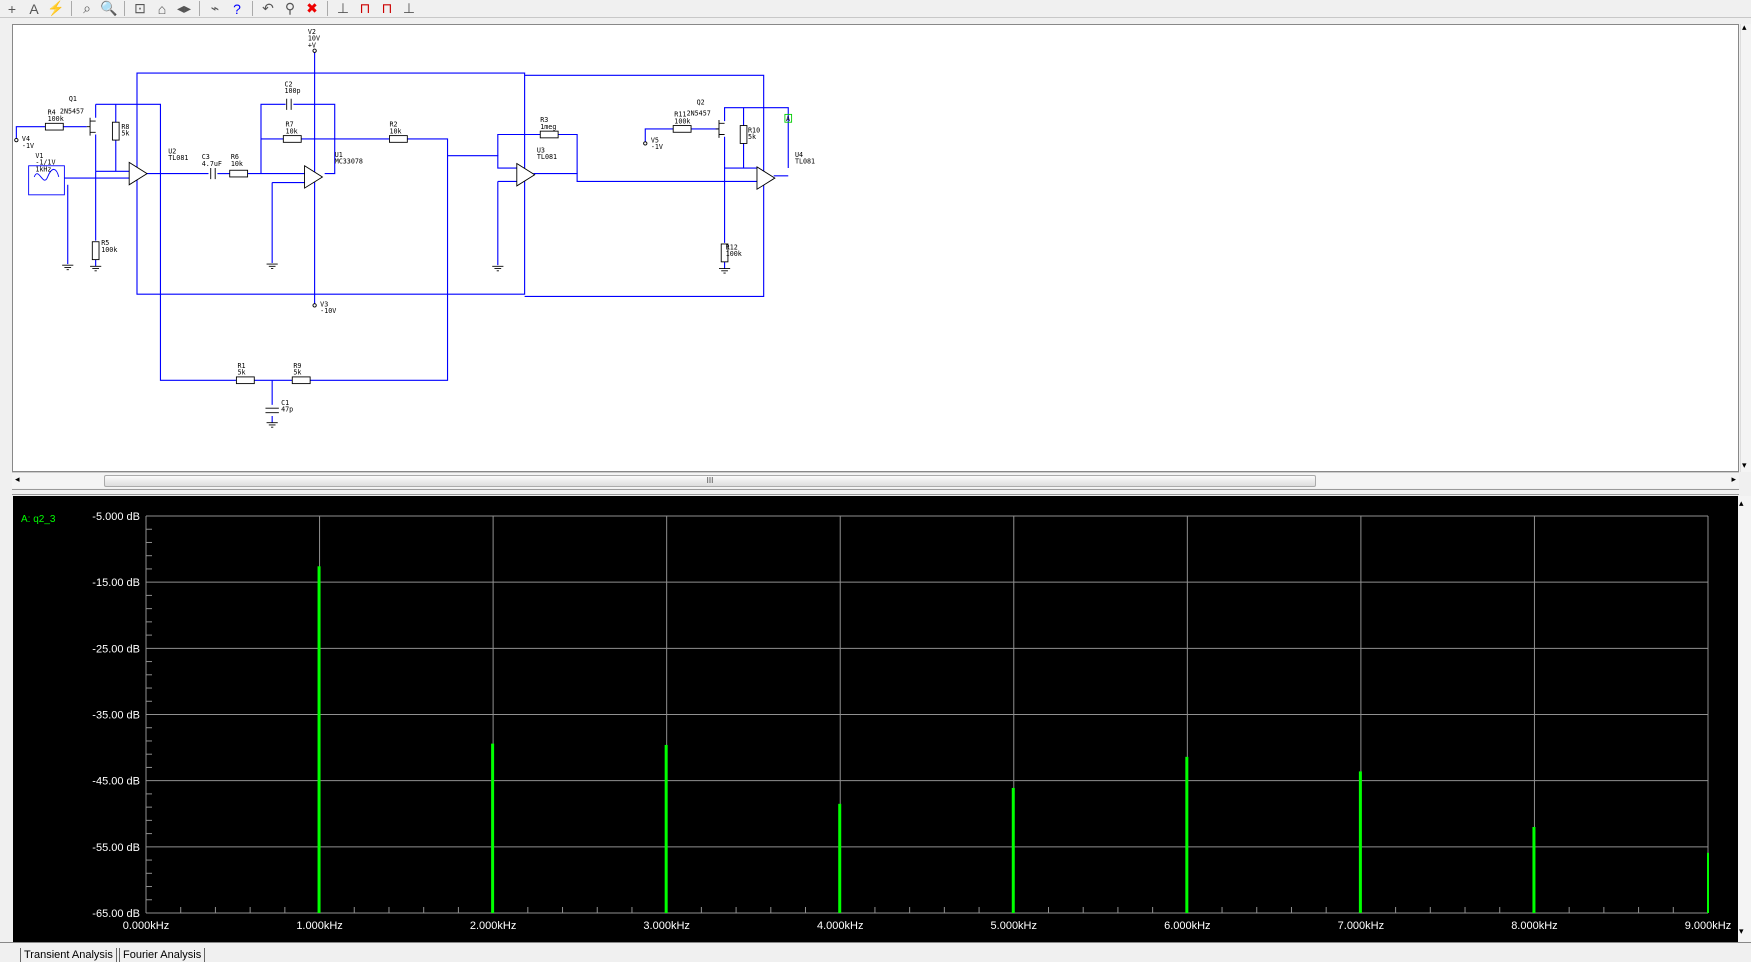  I want to click on plus-icon: +, so click(12, 8).